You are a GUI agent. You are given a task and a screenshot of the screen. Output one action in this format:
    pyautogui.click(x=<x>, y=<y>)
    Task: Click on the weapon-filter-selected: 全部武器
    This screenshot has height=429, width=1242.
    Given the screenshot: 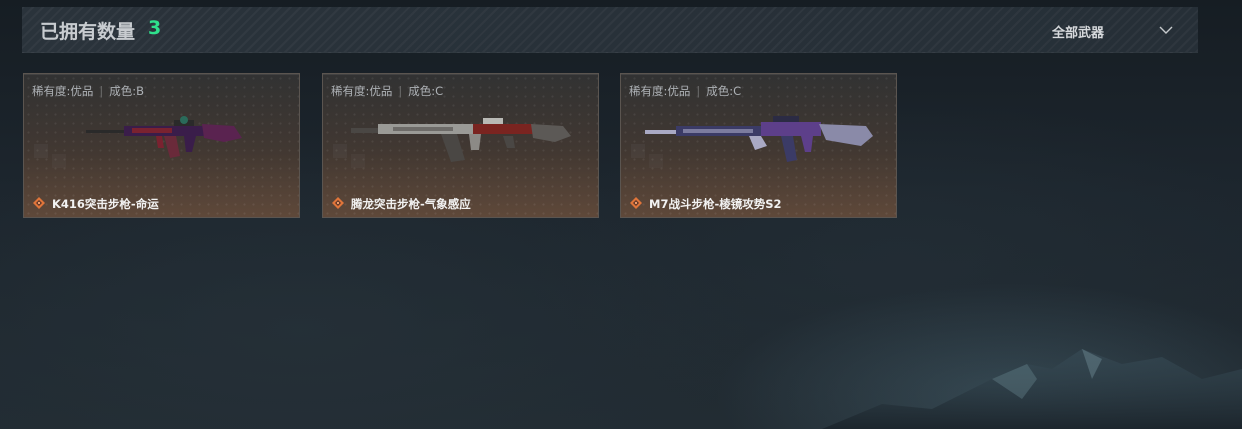 What is the action you would take?
    pyautogui.click(x=1078, y=33)
    